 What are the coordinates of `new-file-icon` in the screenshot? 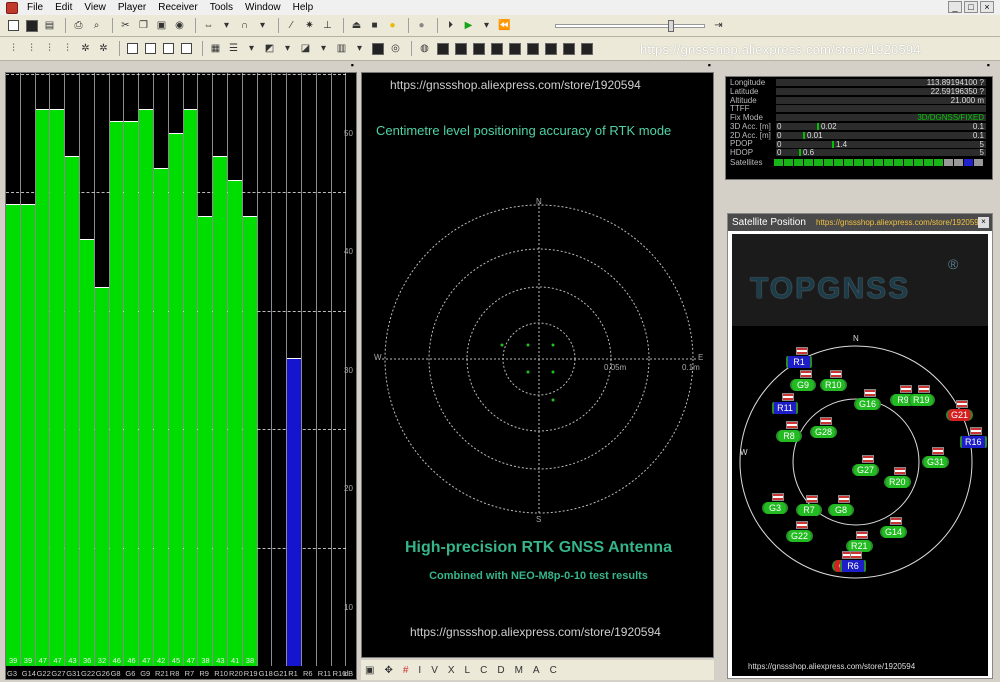 It's located at (13, 25).